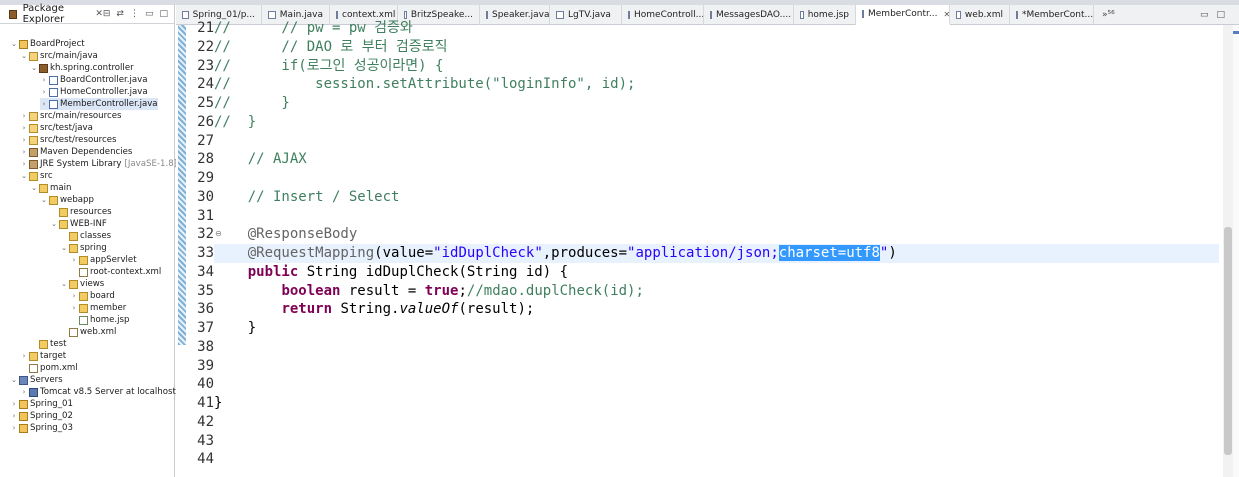  Describe the element at coordinates (1236, 32) in the screenshot. I see `overview-marker` at that location.